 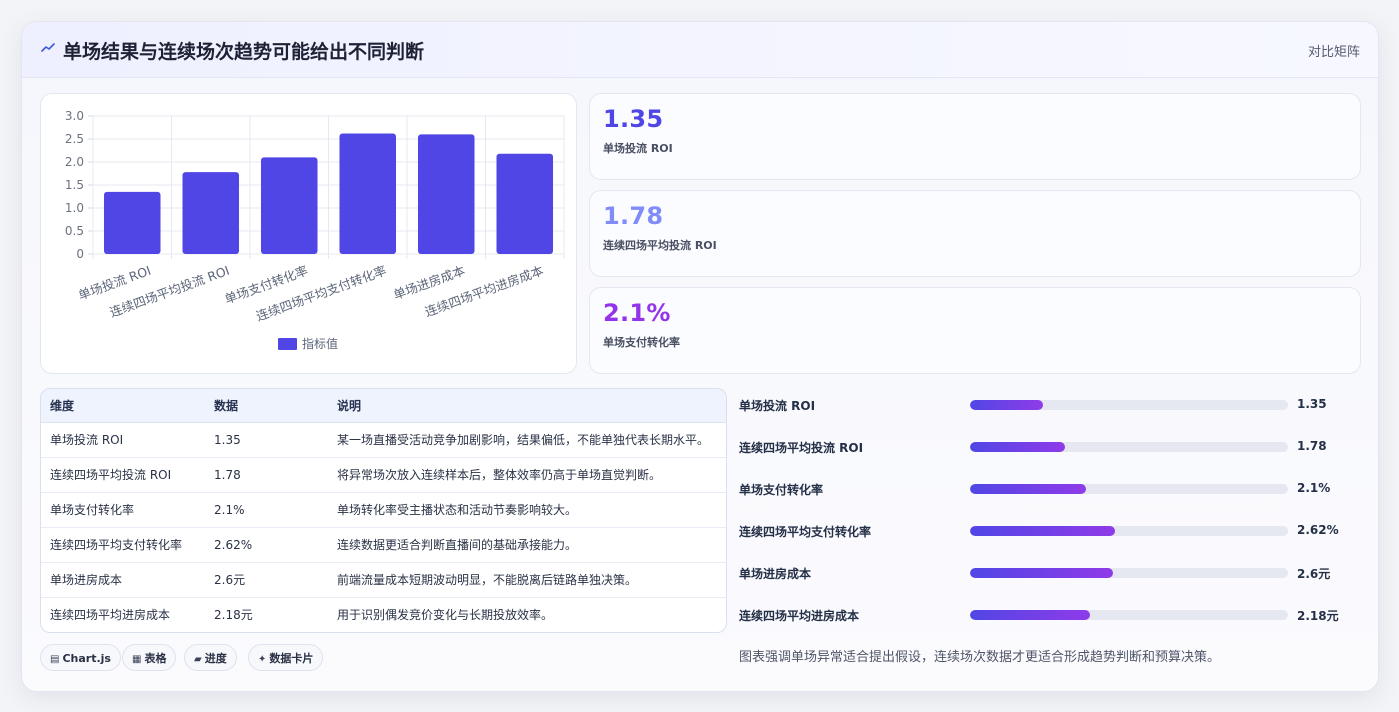 What do you see at coordinates (74, 116) in the screenshot?
I see `y-tick-label: 3.0` at bounding box center [74, 116].